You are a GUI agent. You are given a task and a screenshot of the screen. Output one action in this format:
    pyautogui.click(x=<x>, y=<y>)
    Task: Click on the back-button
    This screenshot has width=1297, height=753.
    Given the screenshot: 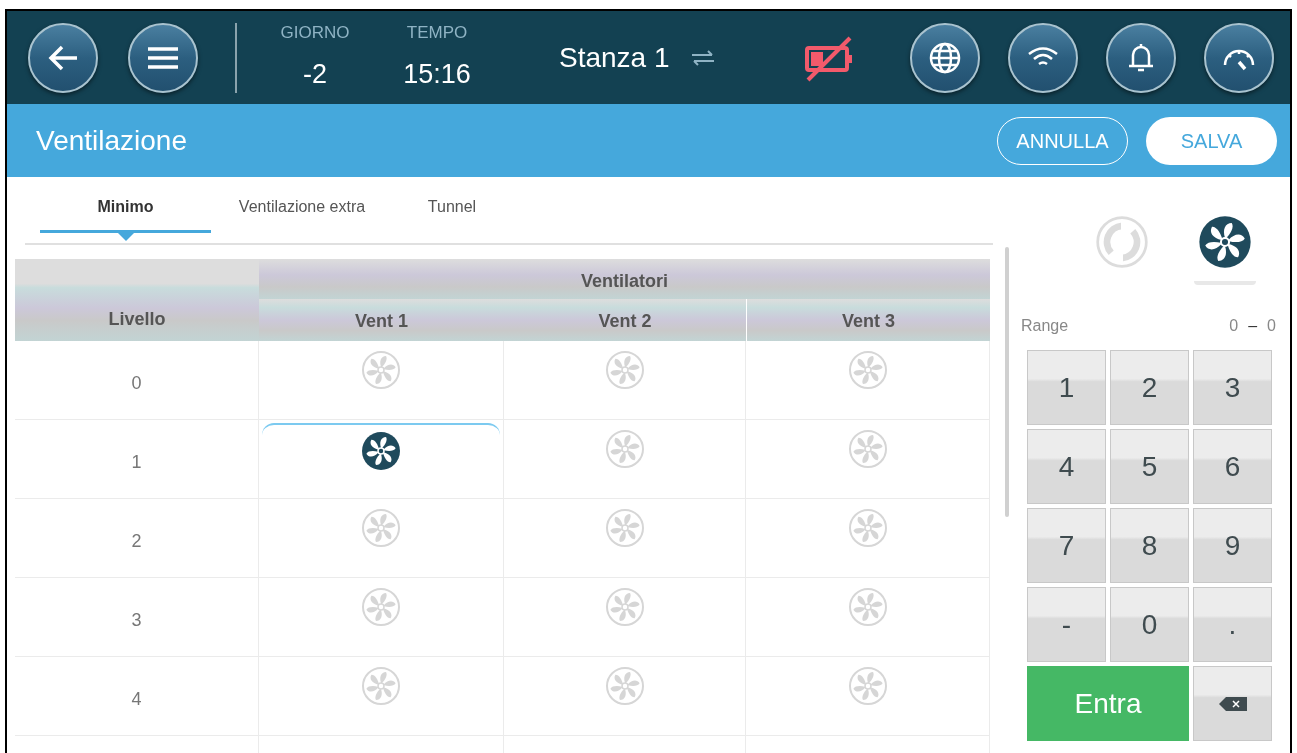 What is the action you would take?
    pyautogui.click(x=63, y=57)
    